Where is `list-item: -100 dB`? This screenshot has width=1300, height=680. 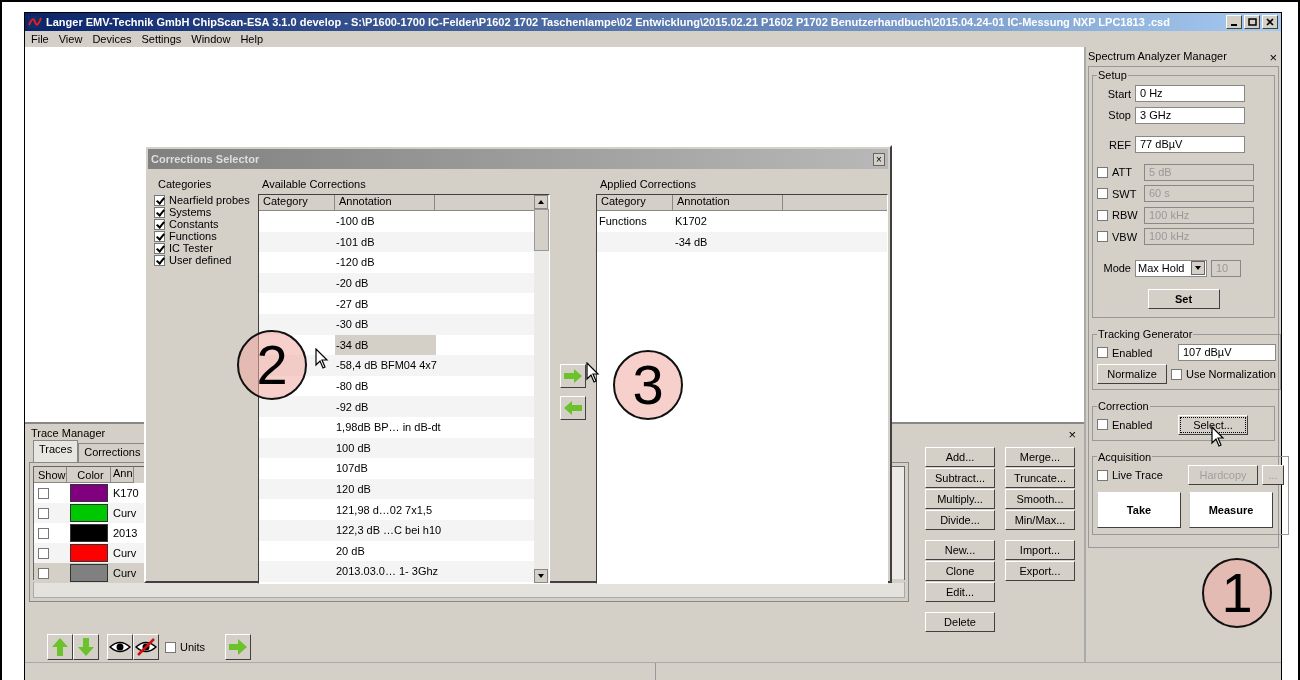 list-item: -100 dB is located at coordinates (385, 221).